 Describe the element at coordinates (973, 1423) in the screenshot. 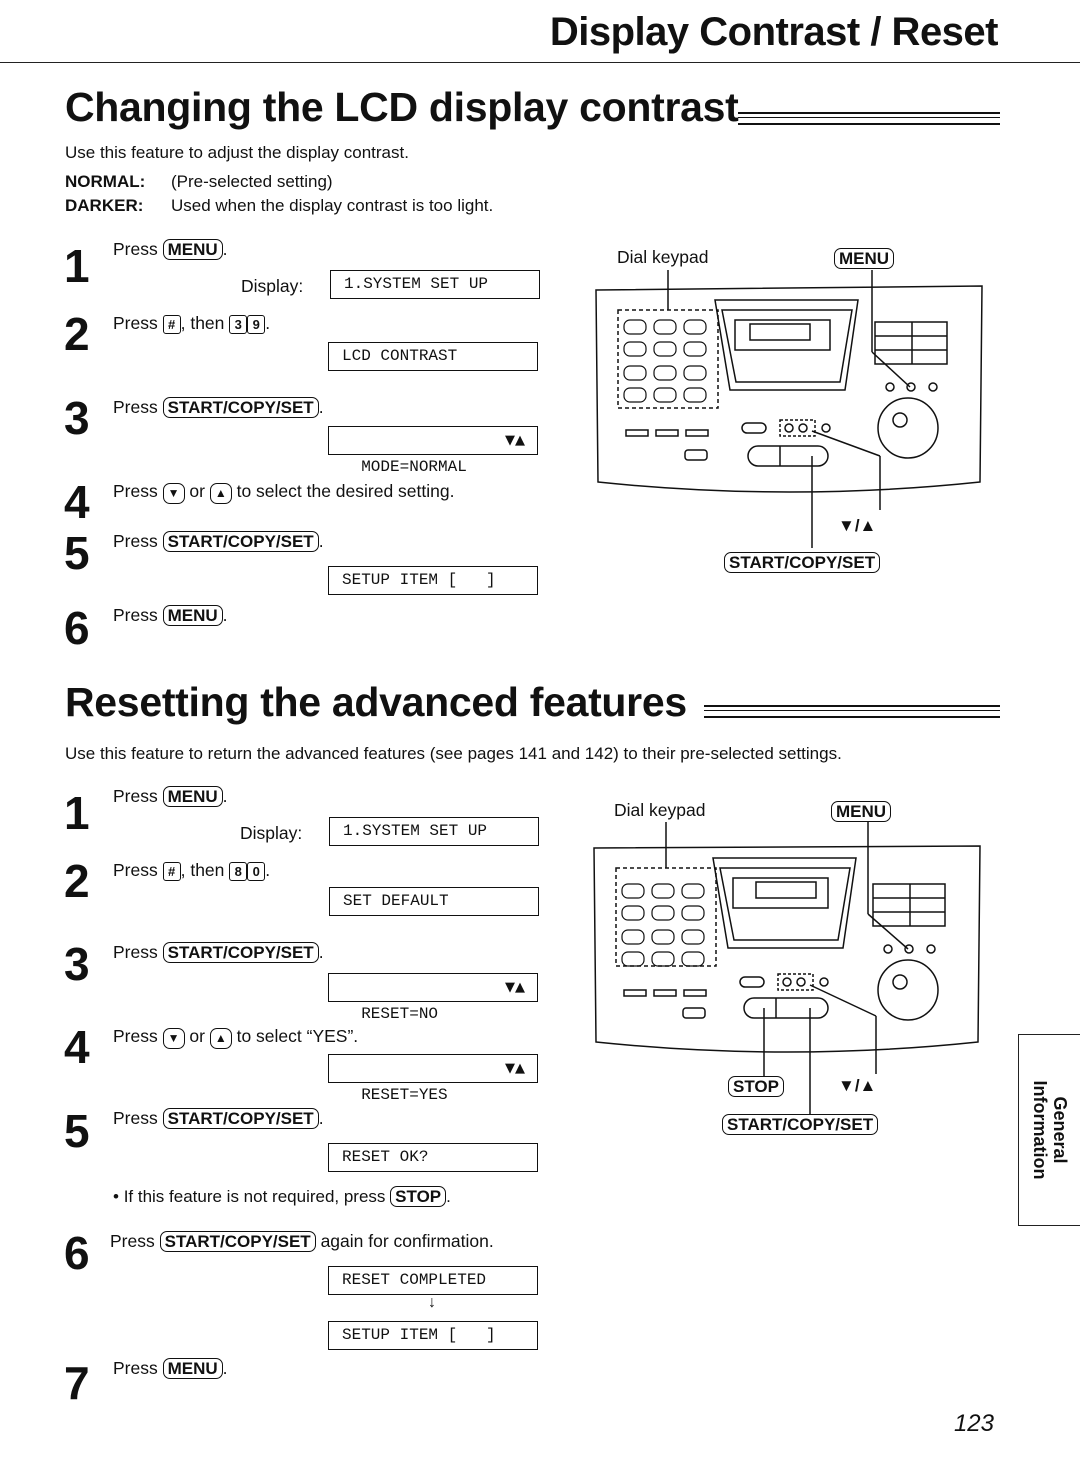

I see `page-number: 123` at that location.